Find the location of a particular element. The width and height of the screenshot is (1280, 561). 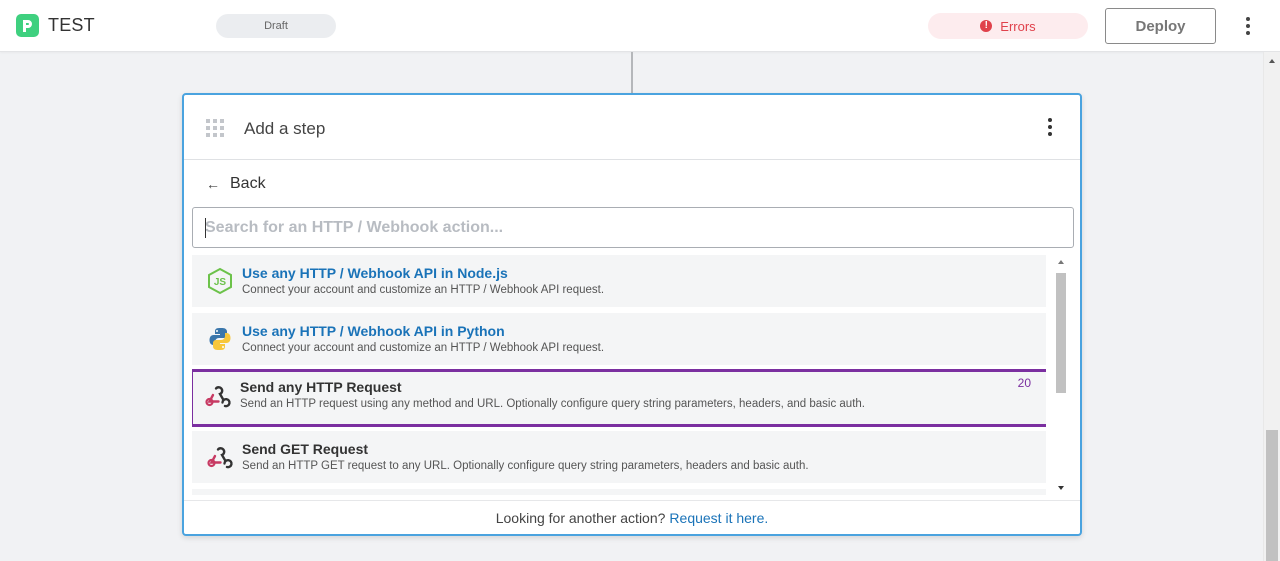

page-scrollbar-thumb is located at coordinates (1272, 495).